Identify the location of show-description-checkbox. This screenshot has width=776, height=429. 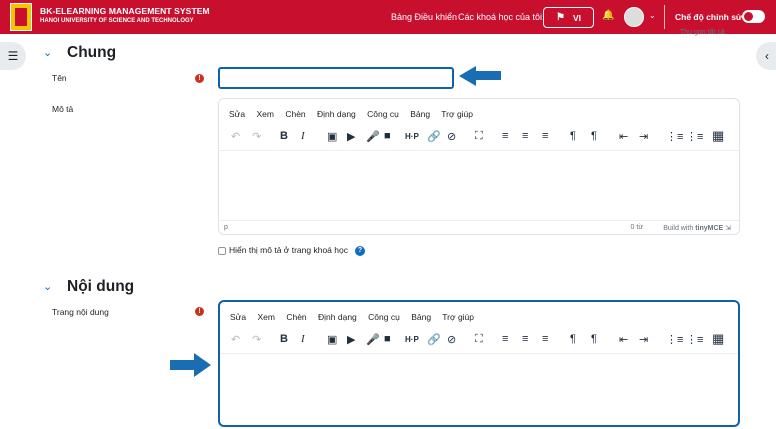
(222, 251).